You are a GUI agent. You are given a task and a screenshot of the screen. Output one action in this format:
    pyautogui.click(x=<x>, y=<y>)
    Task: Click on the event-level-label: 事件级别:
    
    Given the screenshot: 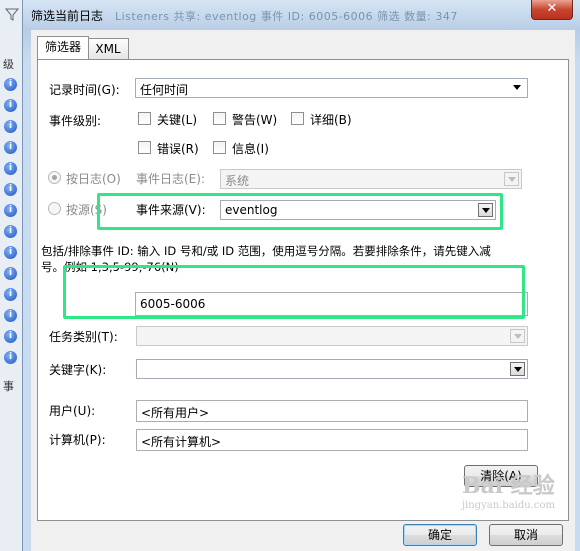 What is the action you would take?
    pyautogui.click(x=75, y=121)
    